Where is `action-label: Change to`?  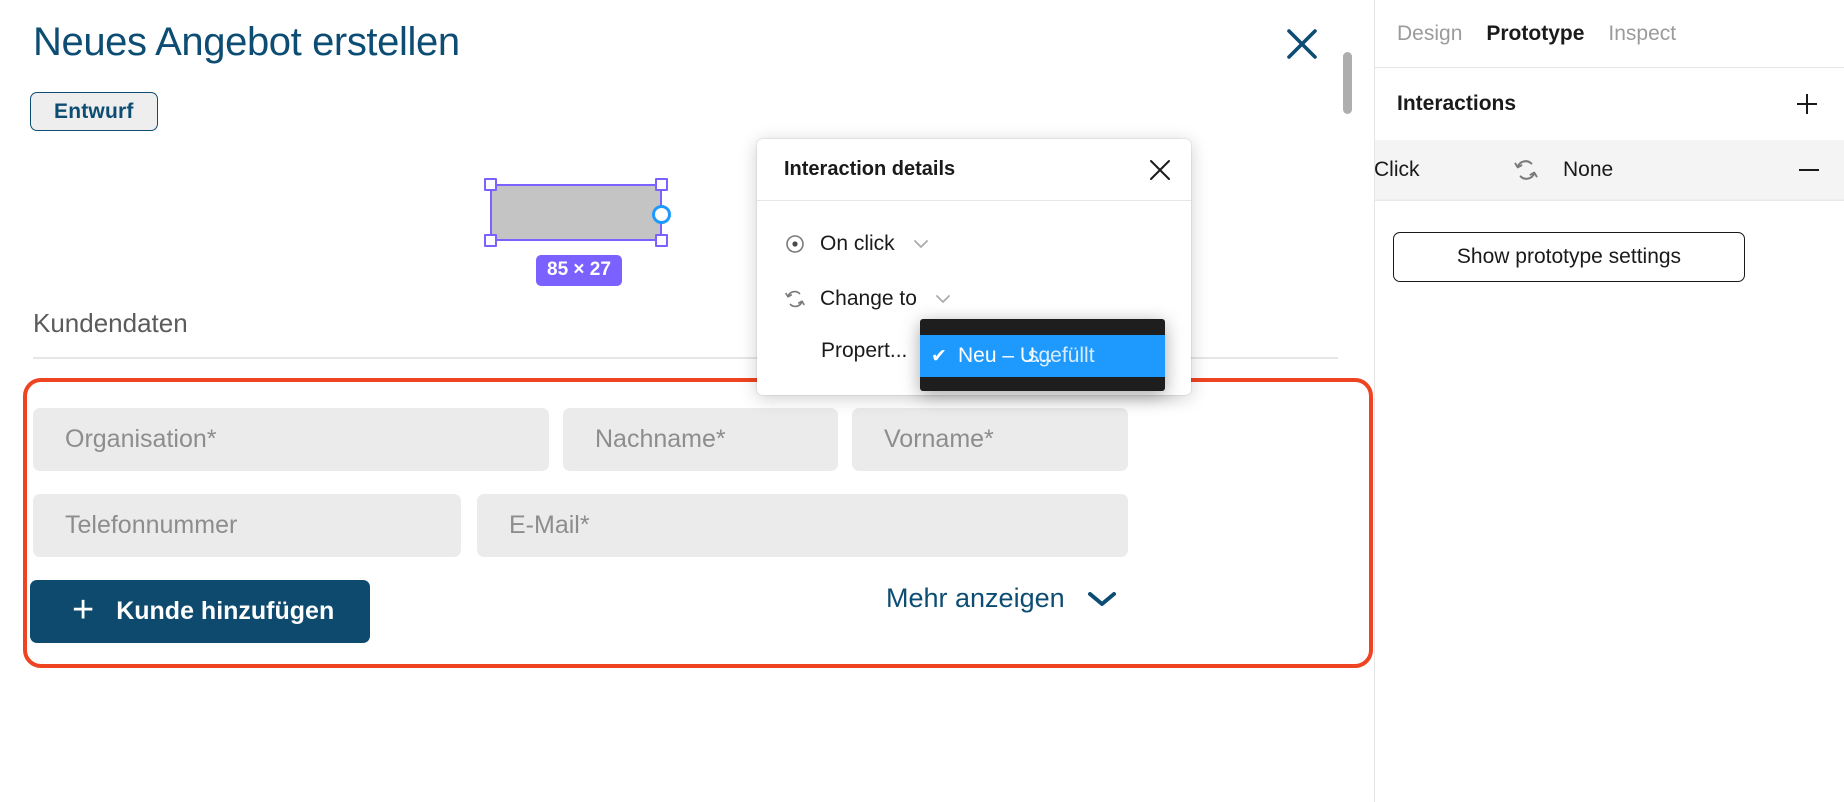 action-label: Change to is located at coordinates (868, 298).